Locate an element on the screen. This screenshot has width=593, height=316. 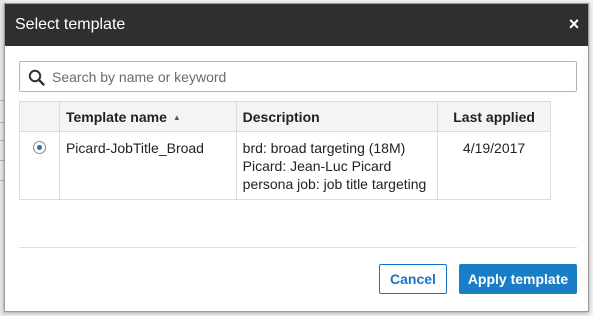
dialog-title: Select template is located at coordinates (70, 24).